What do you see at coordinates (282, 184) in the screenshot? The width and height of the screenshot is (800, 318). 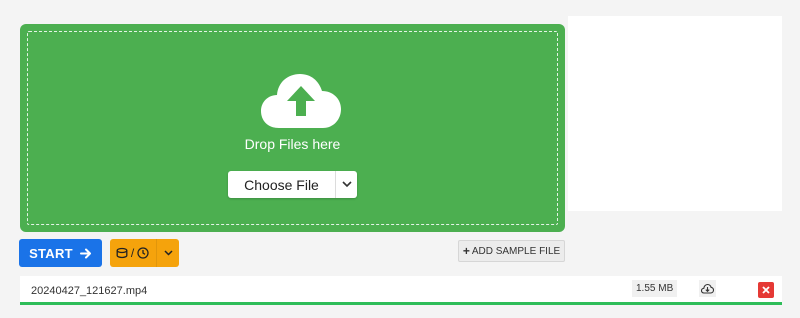 I see `choose-file-button: Choose File` at bounding box center [282, 184].